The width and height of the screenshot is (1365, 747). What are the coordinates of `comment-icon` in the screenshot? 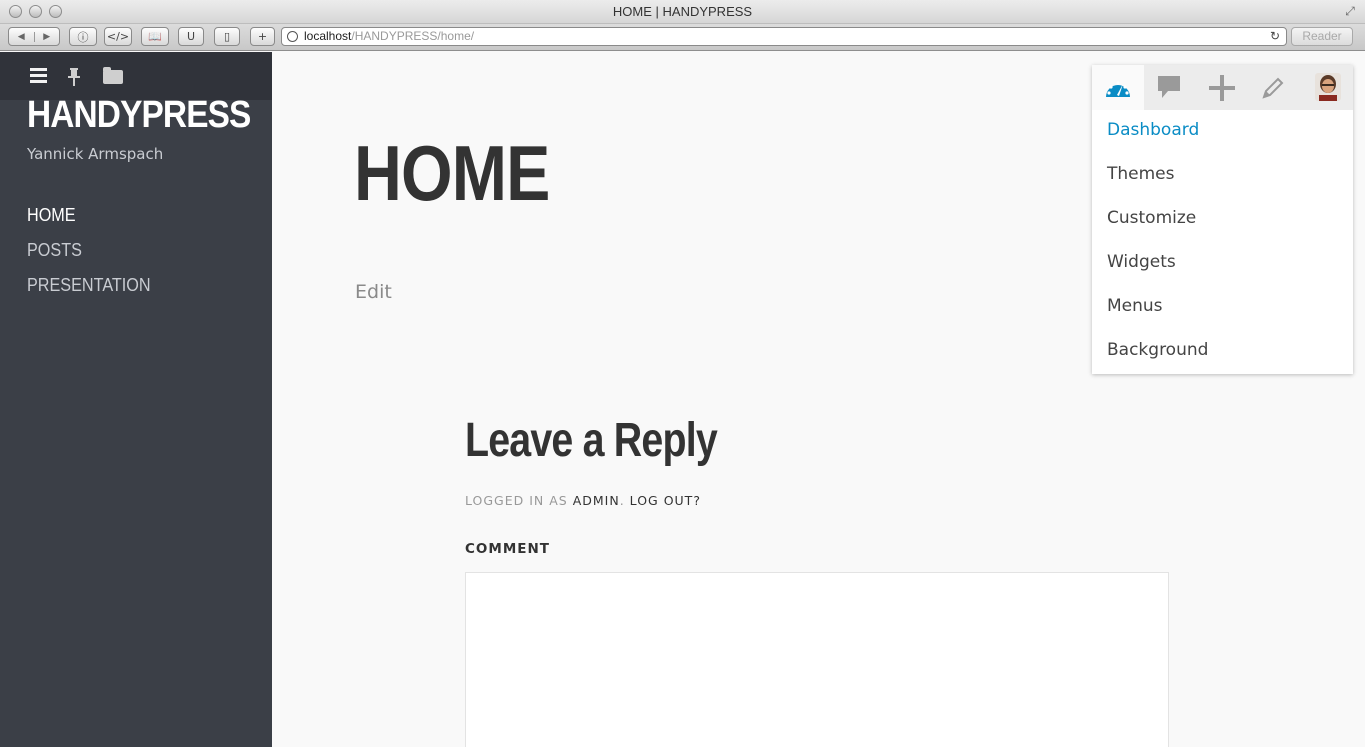 It's located at (1169, 87).